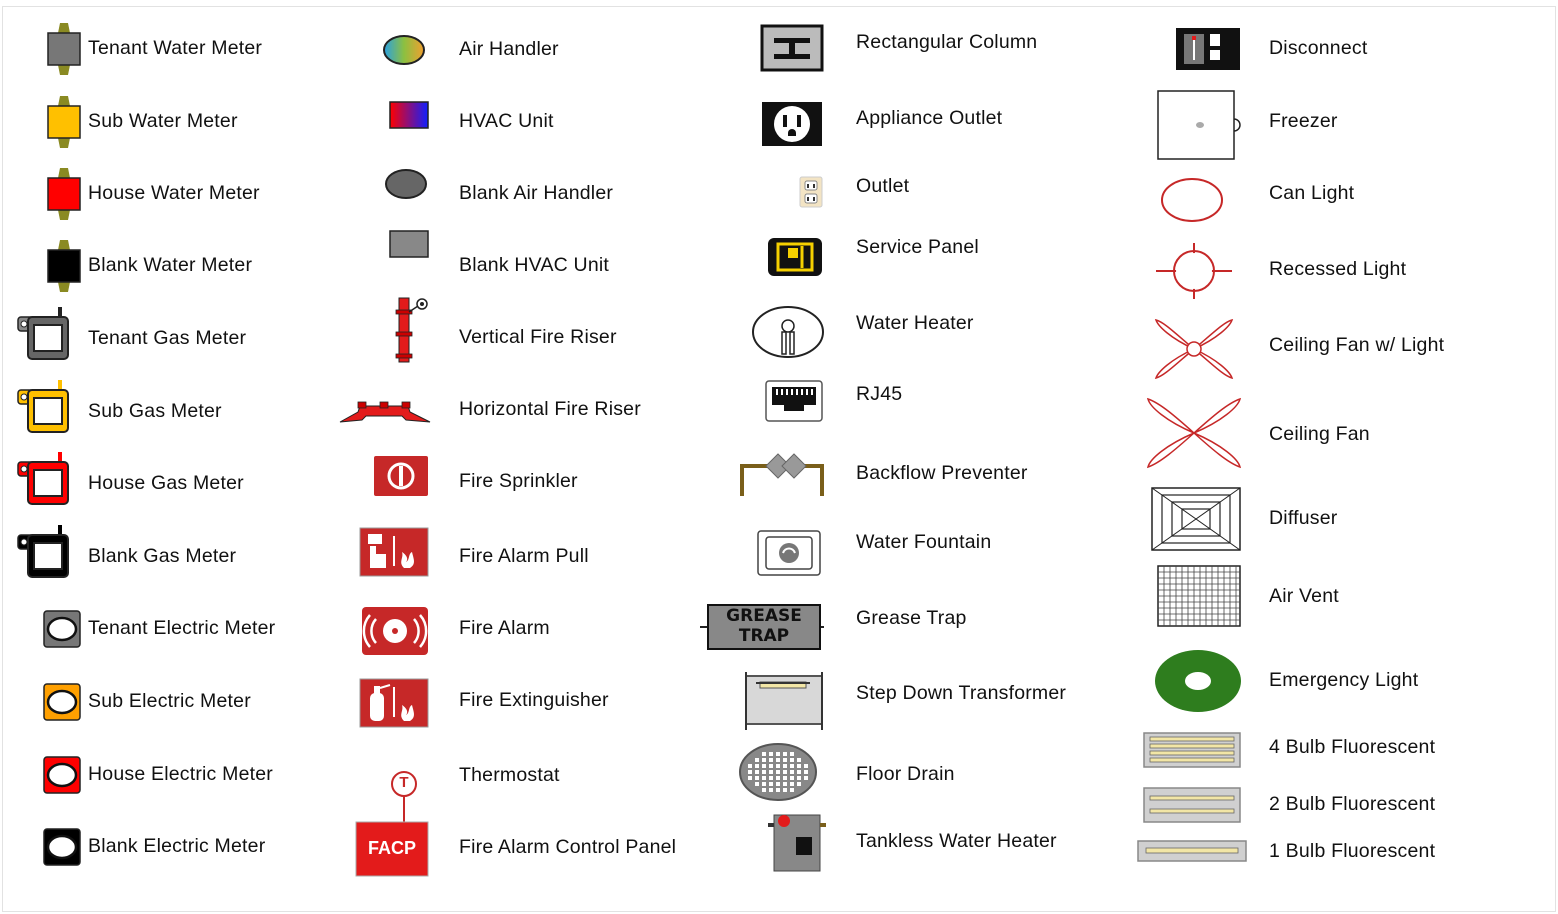 This screenshot has height=914, width=1558. I want to click on legend-item-label: 1 Bulb Fluorescent, so click(1352, 851).